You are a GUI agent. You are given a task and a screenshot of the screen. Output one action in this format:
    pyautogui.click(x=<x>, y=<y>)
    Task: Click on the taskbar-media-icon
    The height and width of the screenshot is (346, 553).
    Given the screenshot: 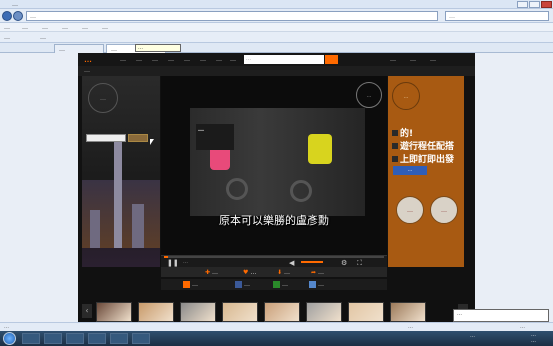 What is the action you would take?
    pyautogui.click(x=75, y=338)
    